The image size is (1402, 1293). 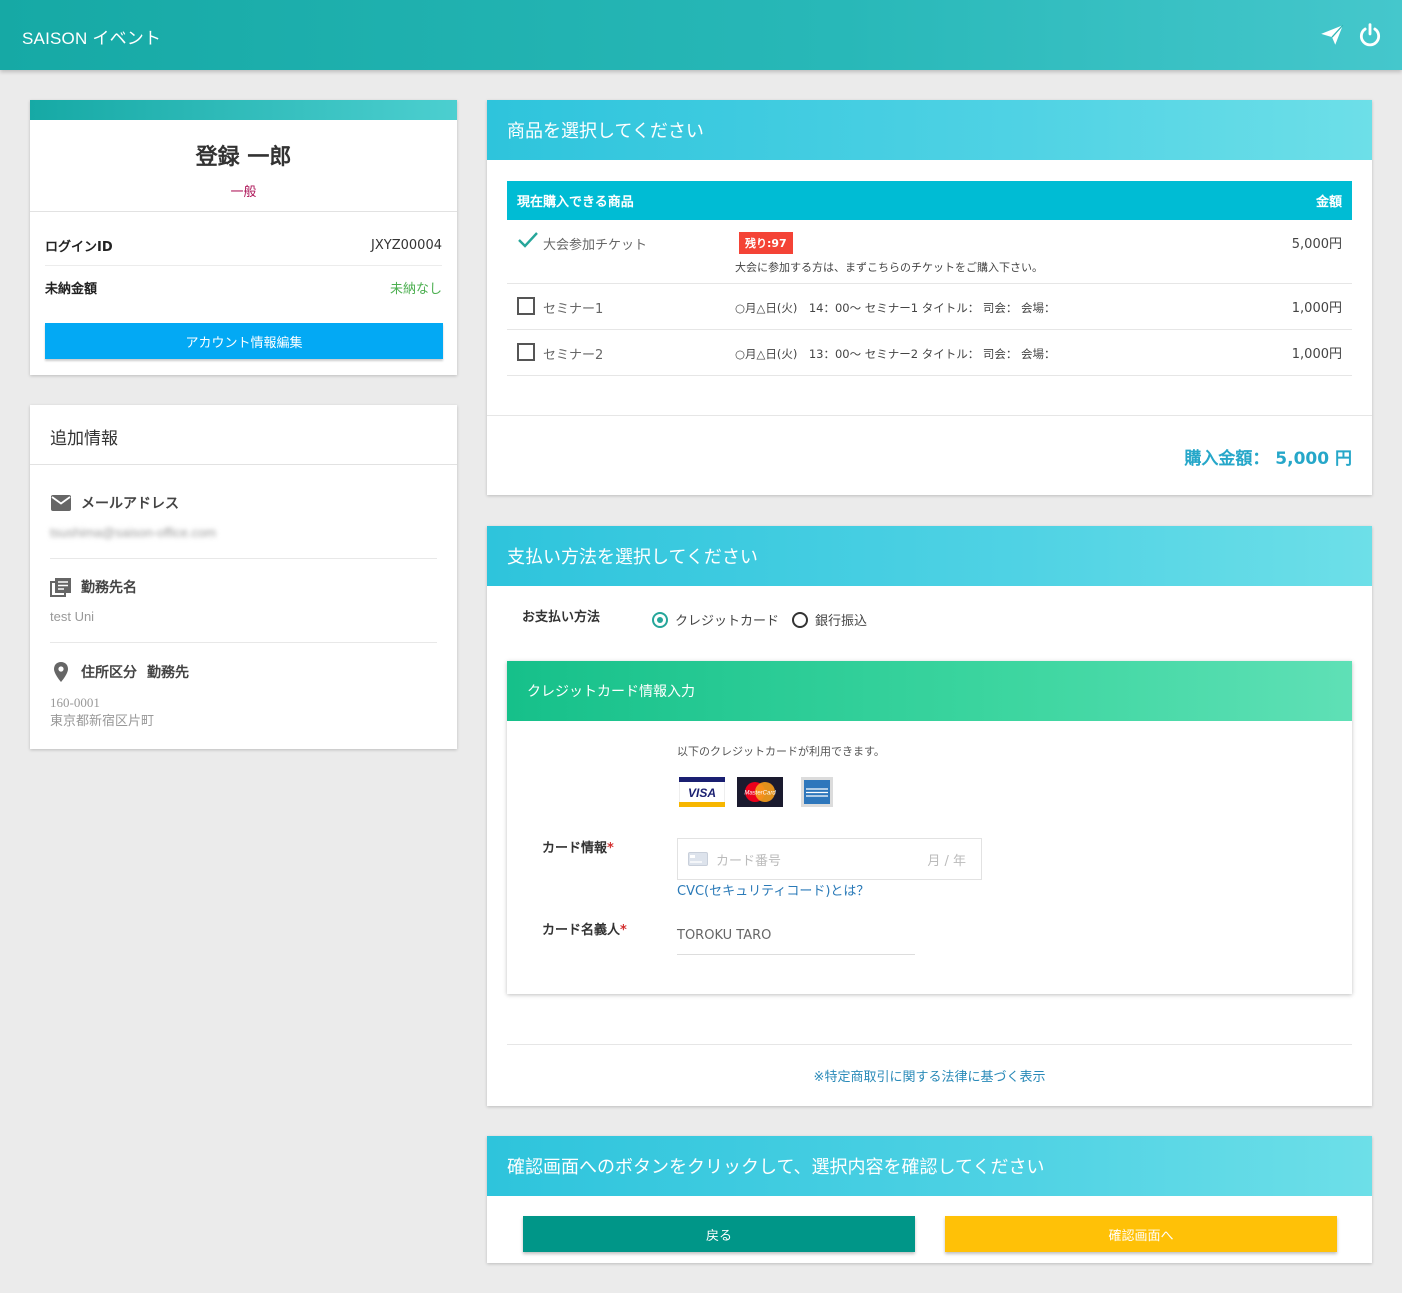 What do you see at coordinates (561, 617) in the screenshot?
I see `payment-method-label: お支払い方法` at bounding box center [561, 617].